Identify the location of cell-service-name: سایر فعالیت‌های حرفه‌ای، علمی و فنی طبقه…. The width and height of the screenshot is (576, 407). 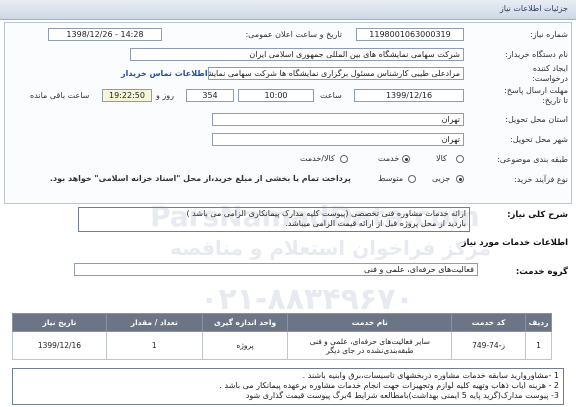
(370, 345).